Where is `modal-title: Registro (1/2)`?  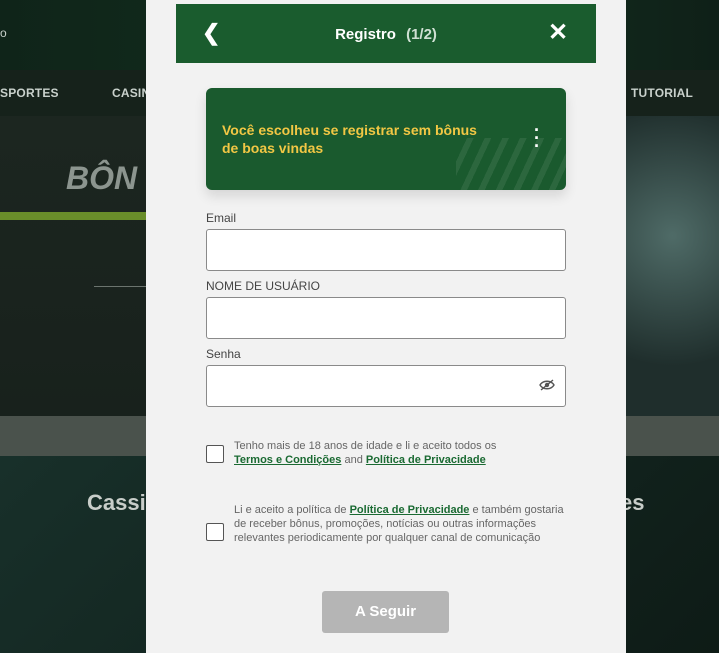
modal-title: Registro (1/2) is located at coordinates (386, 34).